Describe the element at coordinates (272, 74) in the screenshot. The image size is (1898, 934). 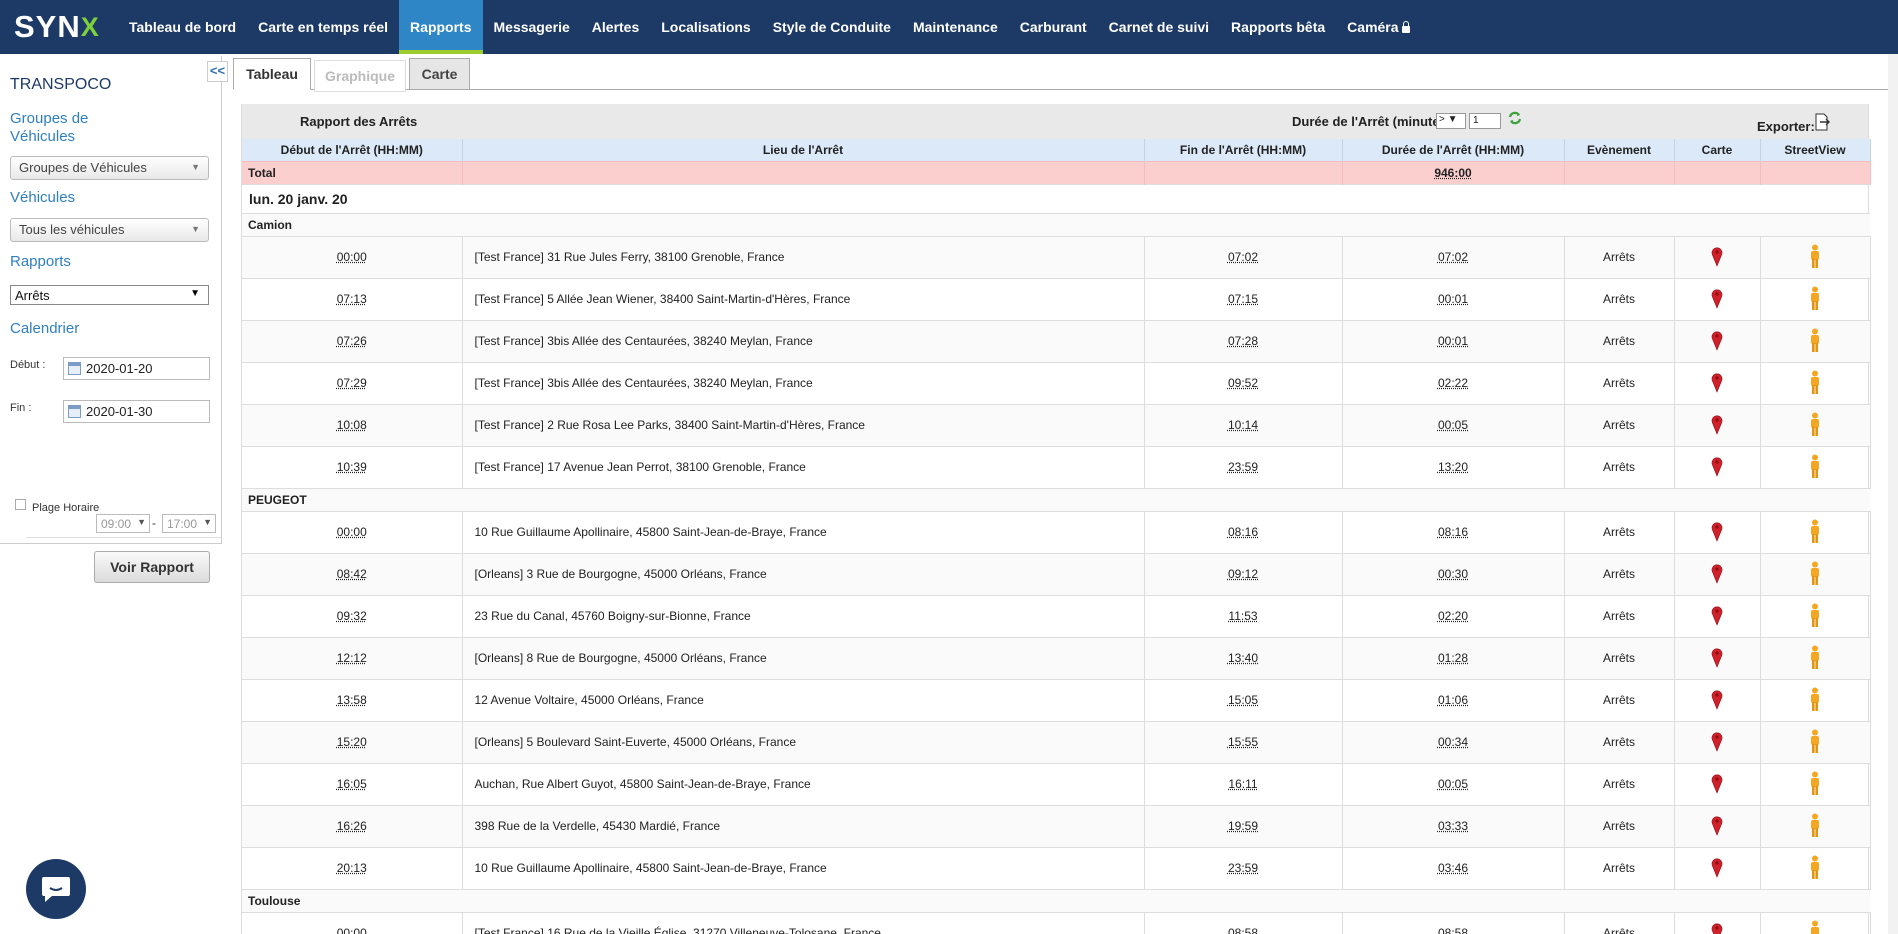
I see `tab-tableau: Tableau` at that location.